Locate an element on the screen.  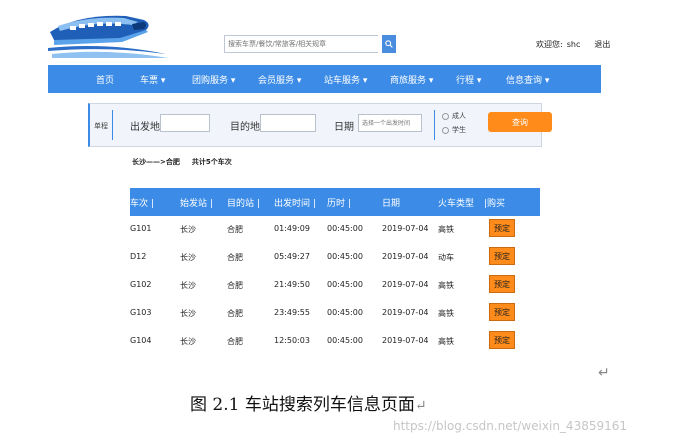
table-row: G101 长沙 合肥 01:49:09 00:45:00 2019-07-04 高铁 预定 is located at coordinates (335, 230).